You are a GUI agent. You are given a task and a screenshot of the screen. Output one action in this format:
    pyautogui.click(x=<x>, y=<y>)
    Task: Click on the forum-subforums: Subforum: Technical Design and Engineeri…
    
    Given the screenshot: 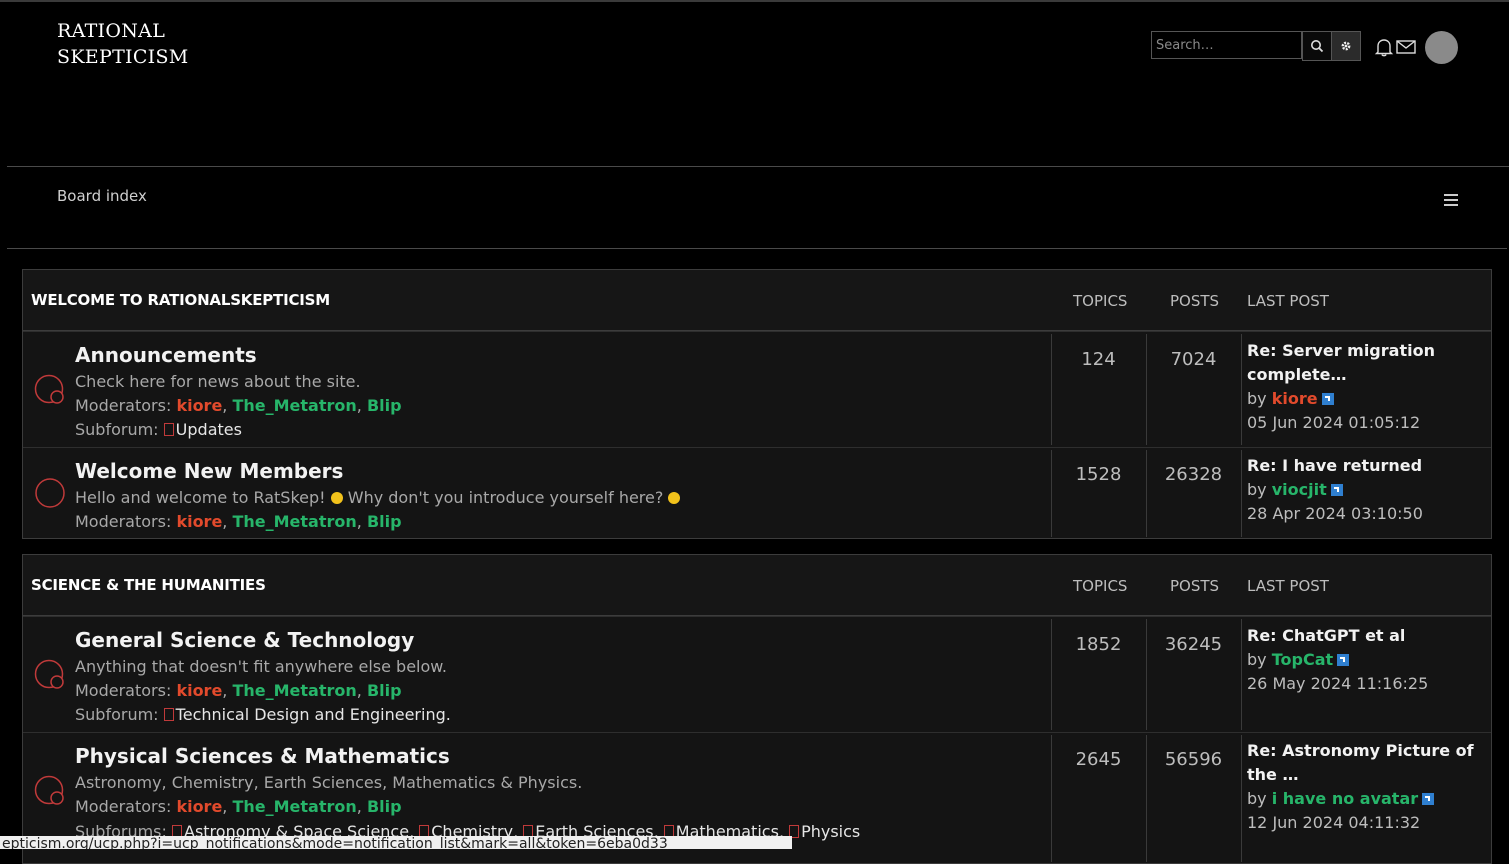 What is the action you would take?
    pyautogui.click(x=263, y=714)
    